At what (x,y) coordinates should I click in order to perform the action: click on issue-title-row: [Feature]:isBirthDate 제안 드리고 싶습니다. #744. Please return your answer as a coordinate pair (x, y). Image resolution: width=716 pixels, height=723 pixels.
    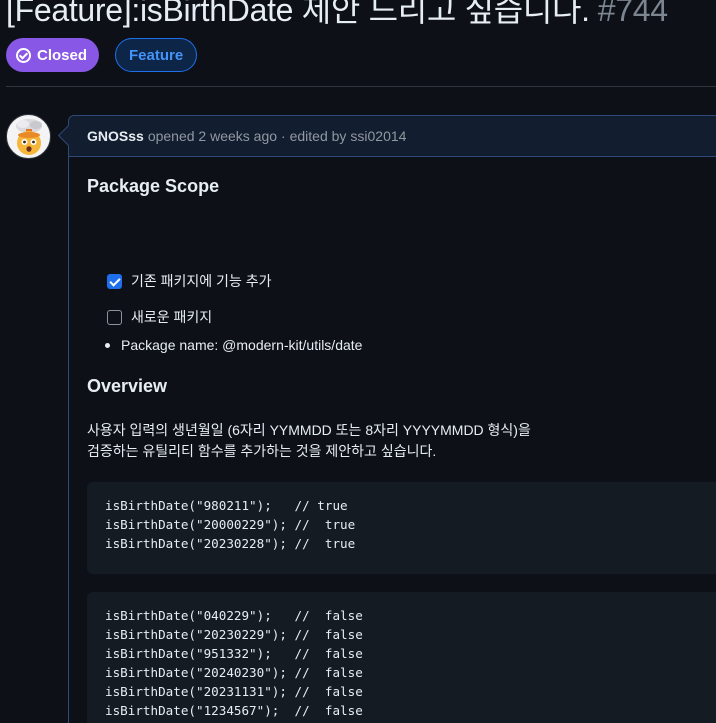
    Looking at the image, I should click on (337, 16).